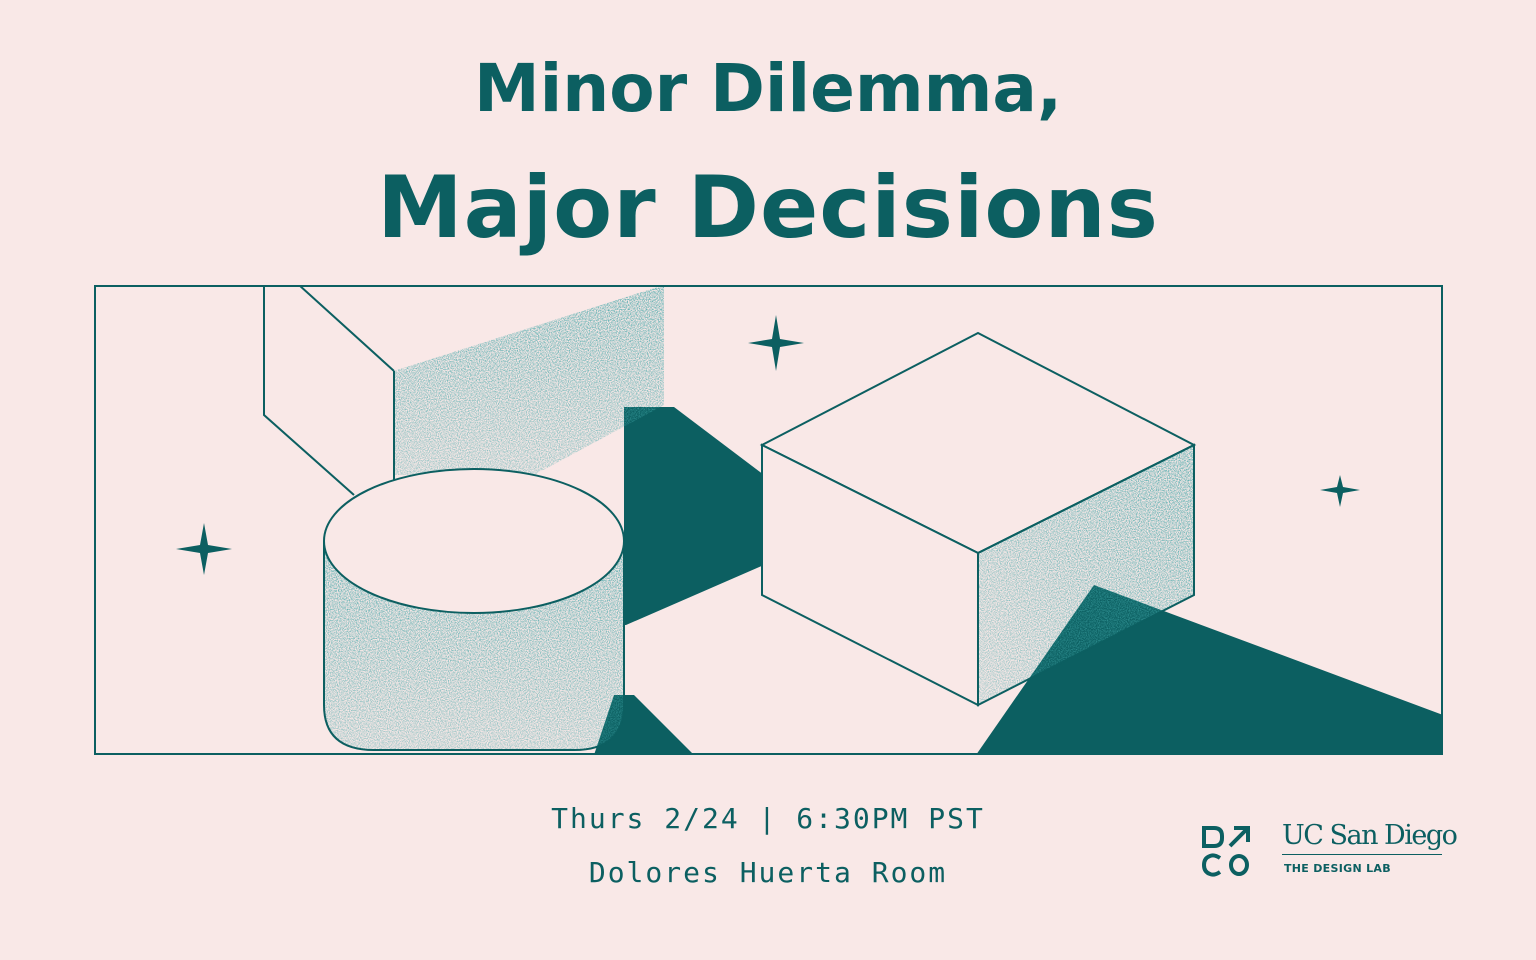 The height and width of the screenshot is (960, 1536). What do you see at coordinates (1337, 868) in the screenshot?
I see `ucsd-design-lab-label: THE DESIGN LAB` at bounding box center [1337, 868].